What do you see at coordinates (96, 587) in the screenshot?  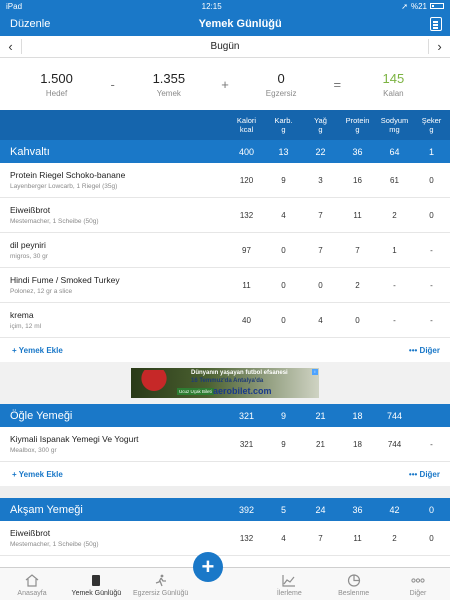 I see `tab-food-diary: Yemek Günlüğü` at bounding box center [96, 587].